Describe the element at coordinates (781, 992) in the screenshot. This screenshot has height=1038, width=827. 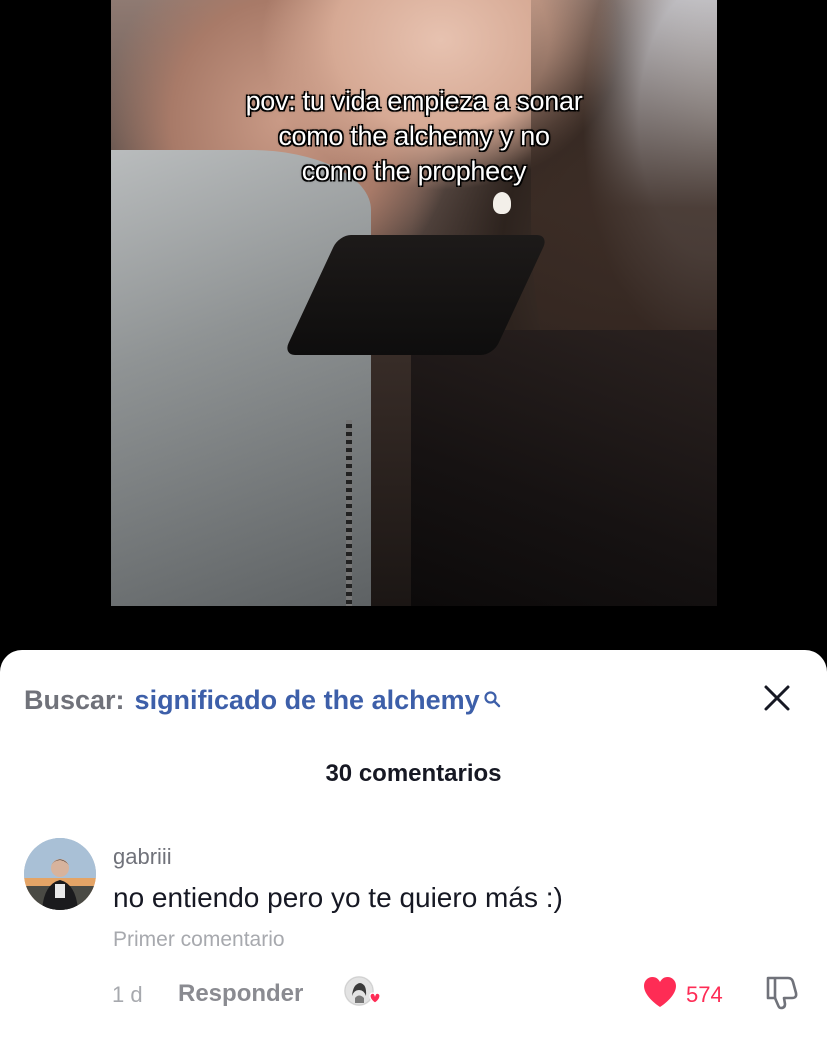
I see `dislike-icon` at that location.